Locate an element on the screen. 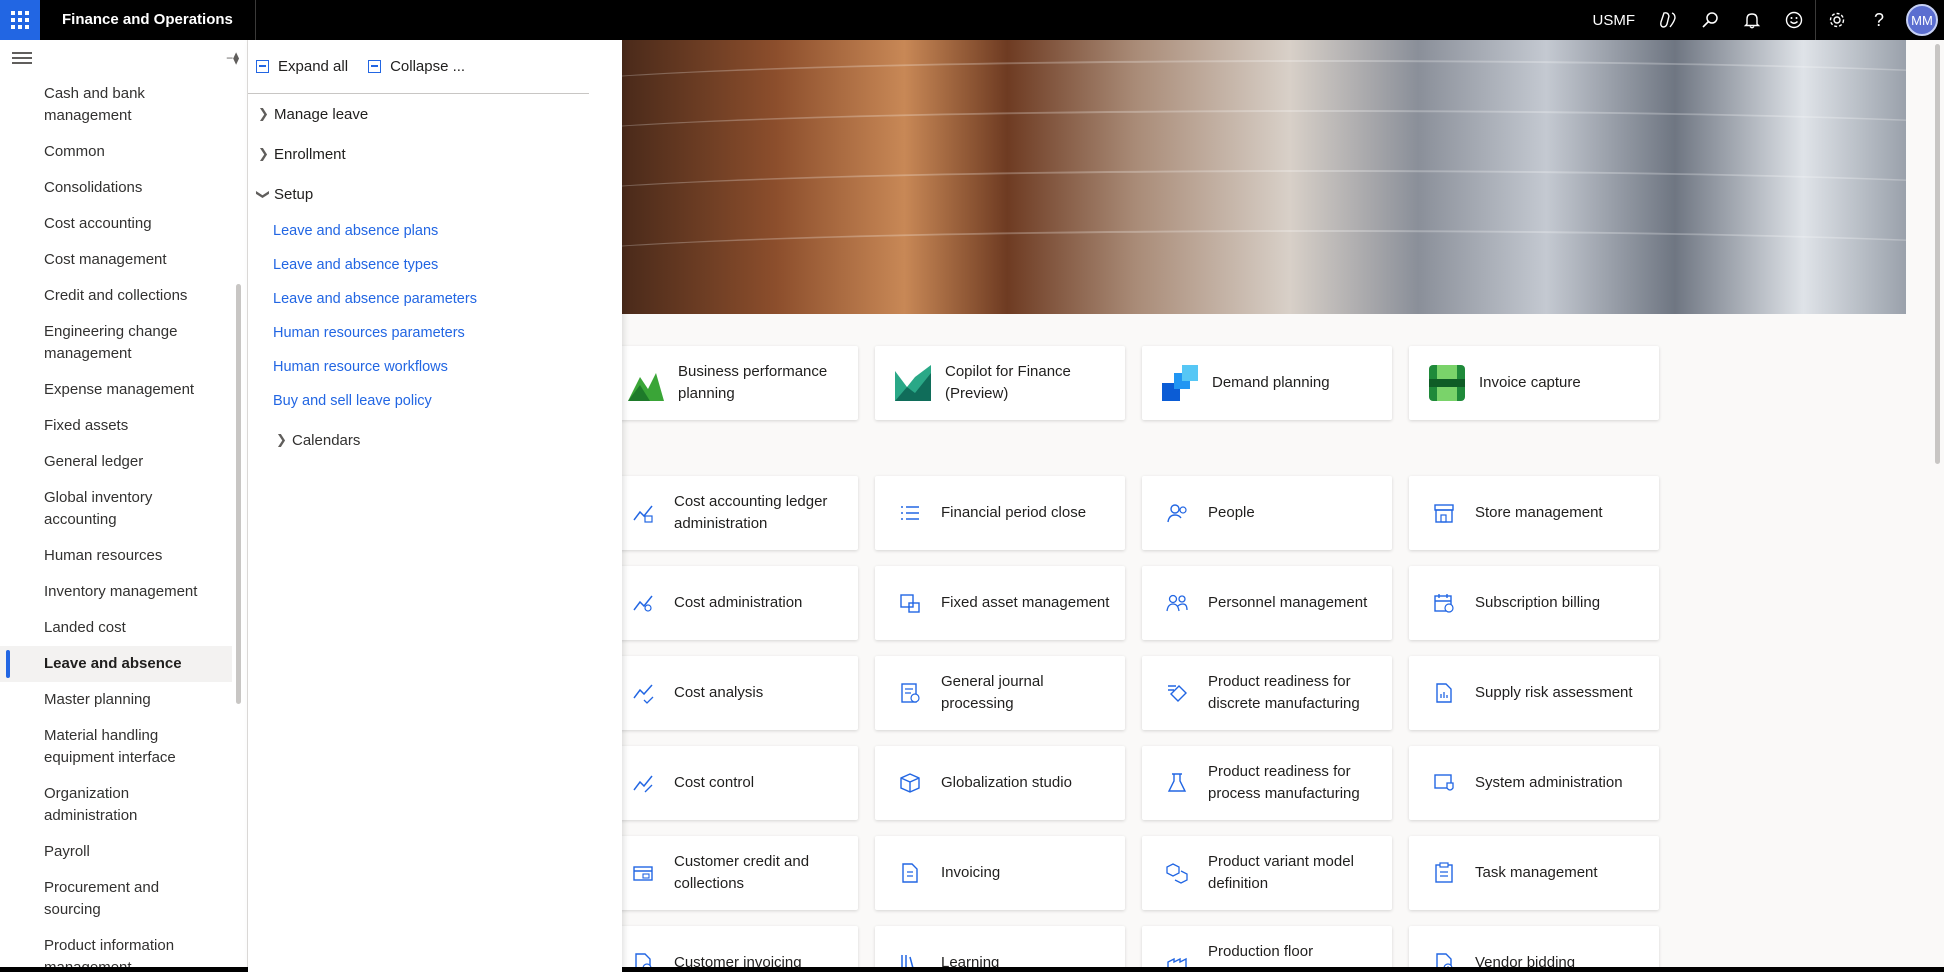 The width and height of the screenshot is (1944, 972). chart-line-icon is located at coordinates (643, 514).